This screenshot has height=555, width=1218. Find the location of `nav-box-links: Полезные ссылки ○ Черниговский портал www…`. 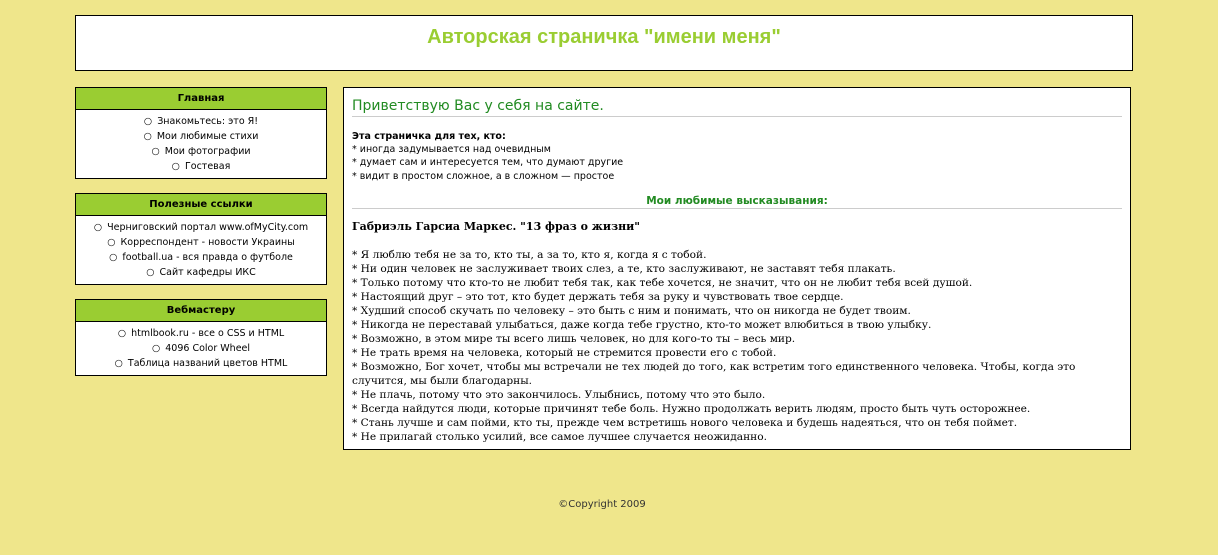

nav-box-links: Полезные ссылки ○ Черниговский портал www… is located at coordinates (201, 239).